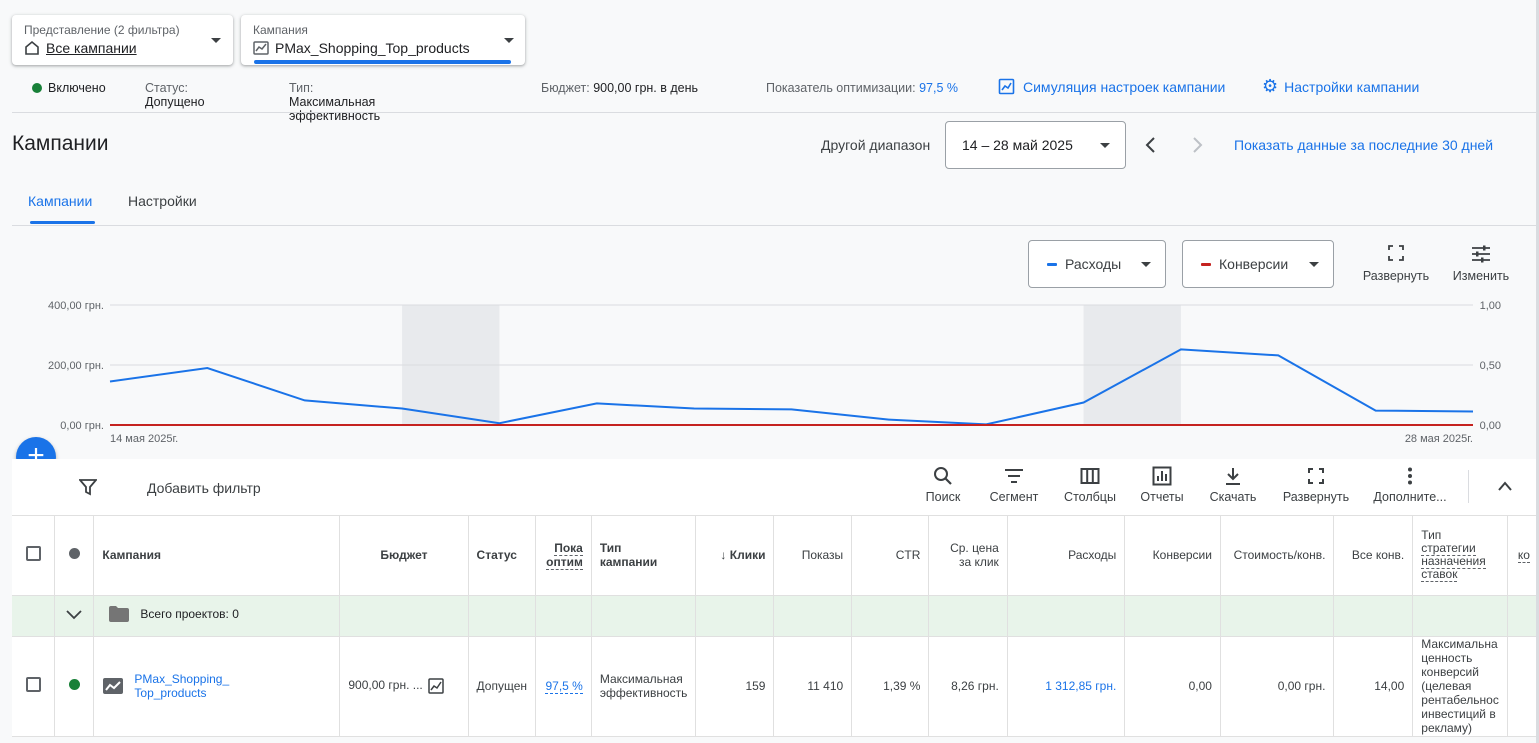  What do you see at coordinates (1446, 686) in the screenshot?
I see `bid-line4: (целевая` at bounding box center [1446, 686].